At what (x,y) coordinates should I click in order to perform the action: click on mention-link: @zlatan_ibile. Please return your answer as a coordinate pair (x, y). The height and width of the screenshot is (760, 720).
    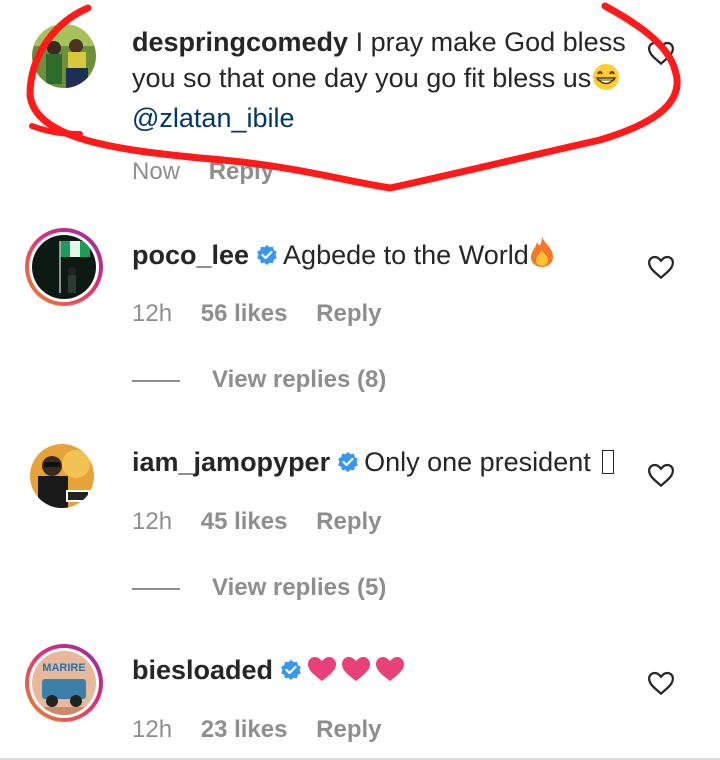
    Looking at the image, I should click on (213, 118).